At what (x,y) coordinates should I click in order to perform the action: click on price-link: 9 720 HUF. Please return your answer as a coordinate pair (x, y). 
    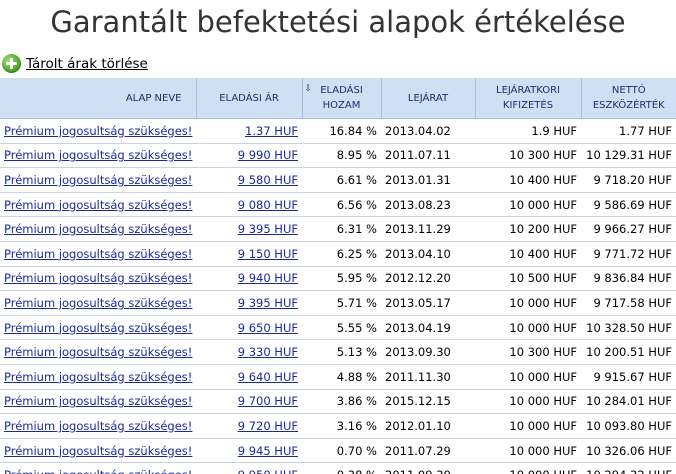
    Looking at the image, I should click on (268, 426).